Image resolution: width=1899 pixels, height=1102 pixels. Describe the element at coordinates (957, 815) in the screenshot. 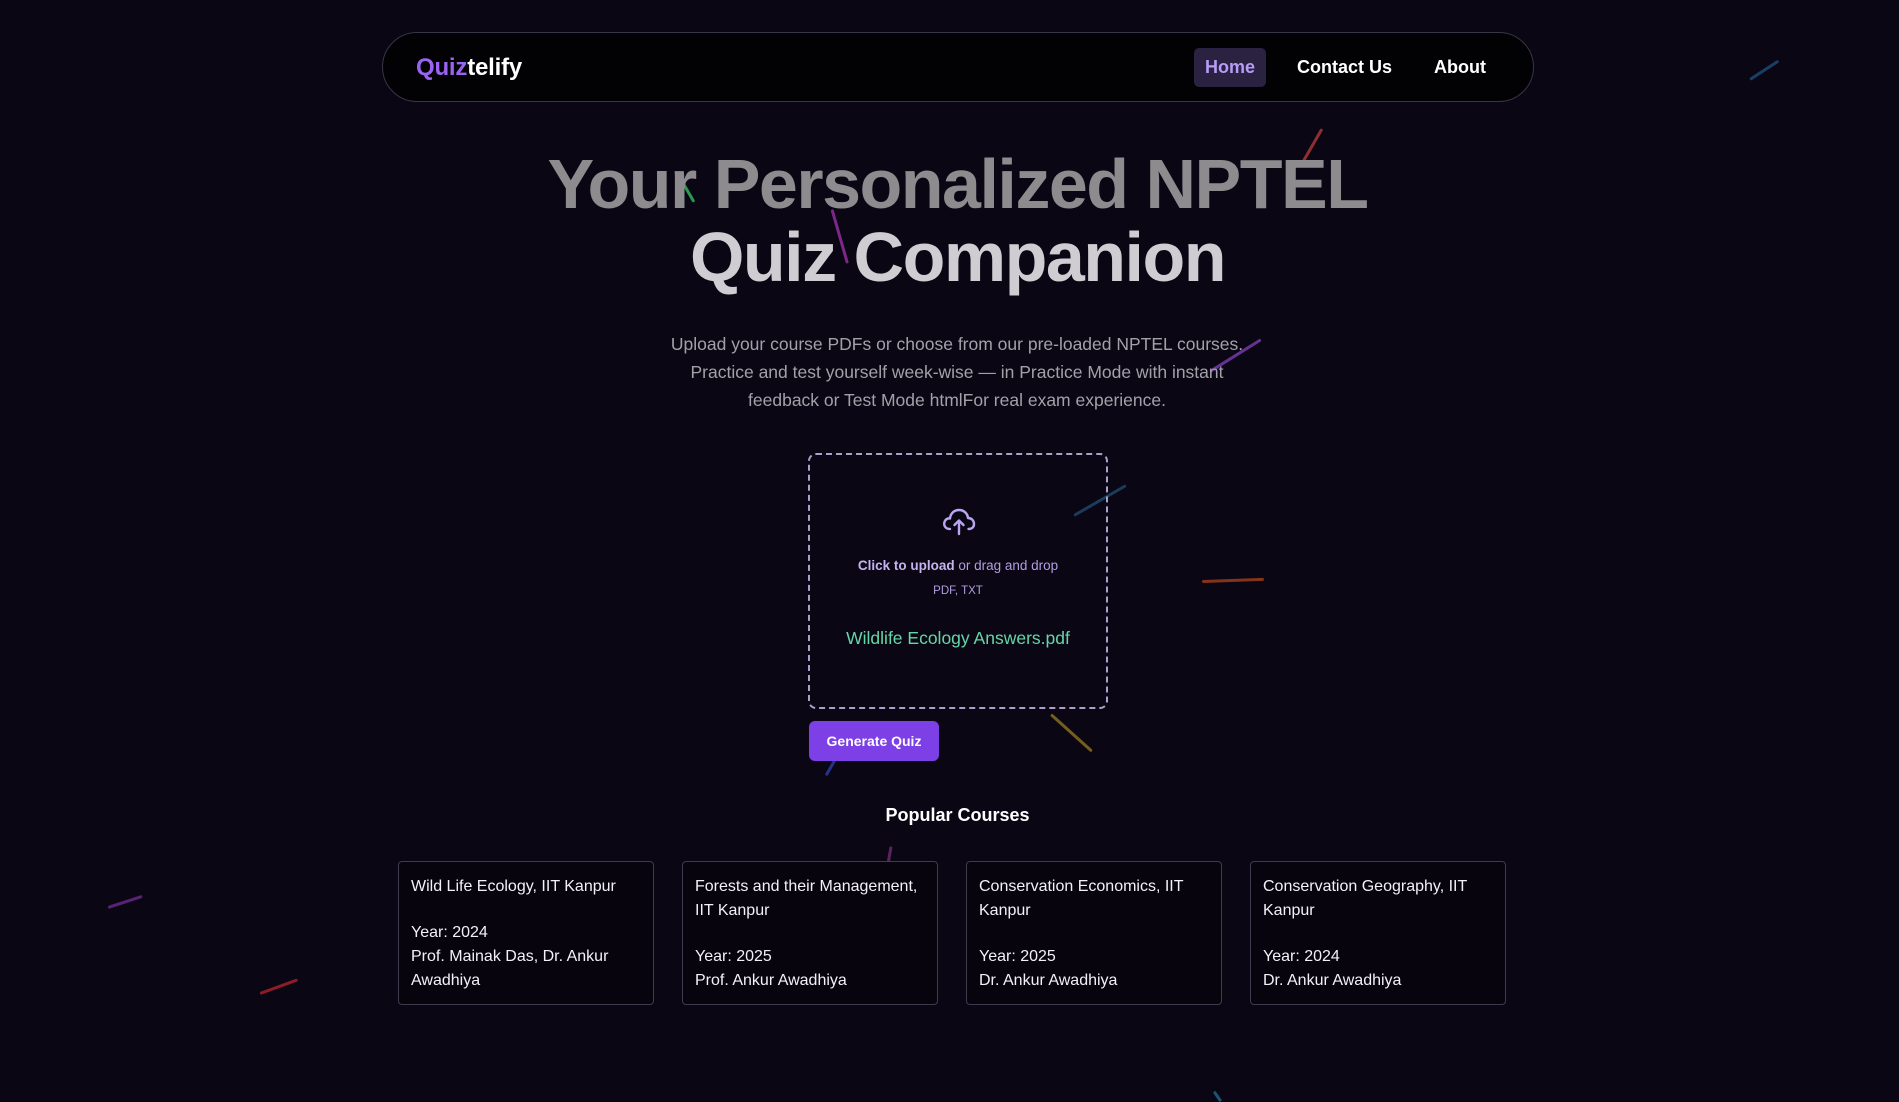

I see `popular-courses-heading: Popular Courses` at that location.